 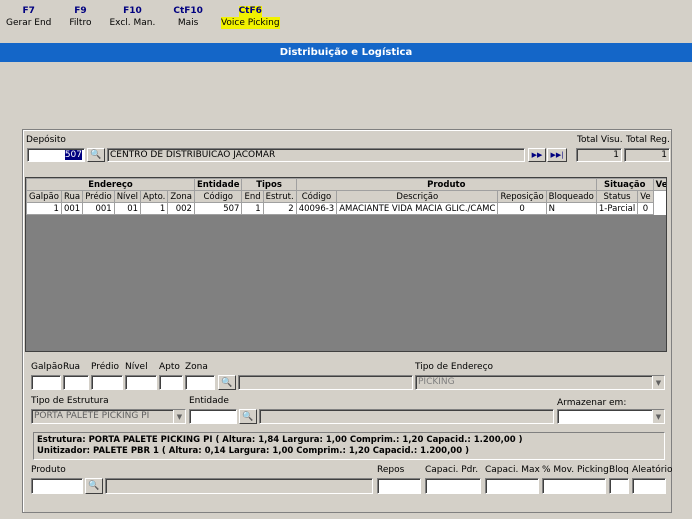 I want to click on next-button: ▶▶, so click(x=537, y=155).